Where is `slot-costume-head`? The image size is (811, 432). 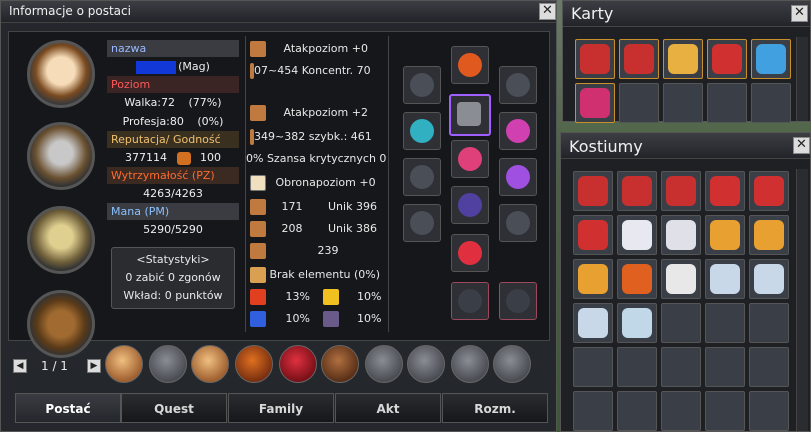
slot-costume-head is located at coordinates (470, 115).